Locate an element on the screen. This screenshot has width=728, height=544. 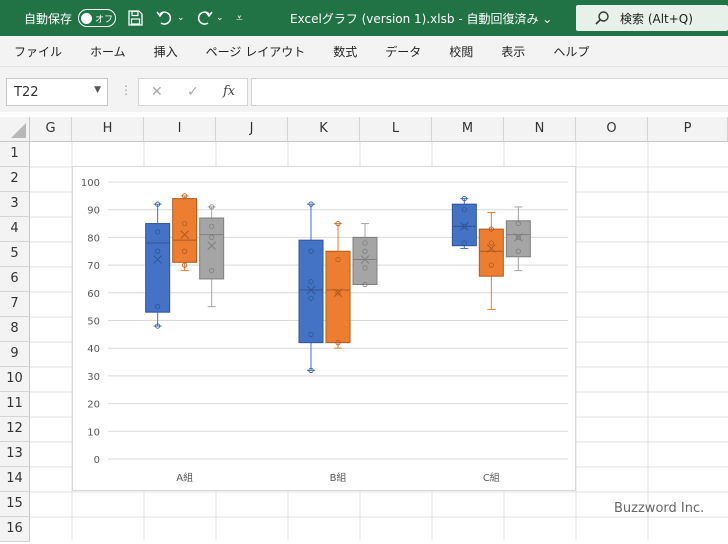
column-header-o: O is located at coordinates (612, 129).